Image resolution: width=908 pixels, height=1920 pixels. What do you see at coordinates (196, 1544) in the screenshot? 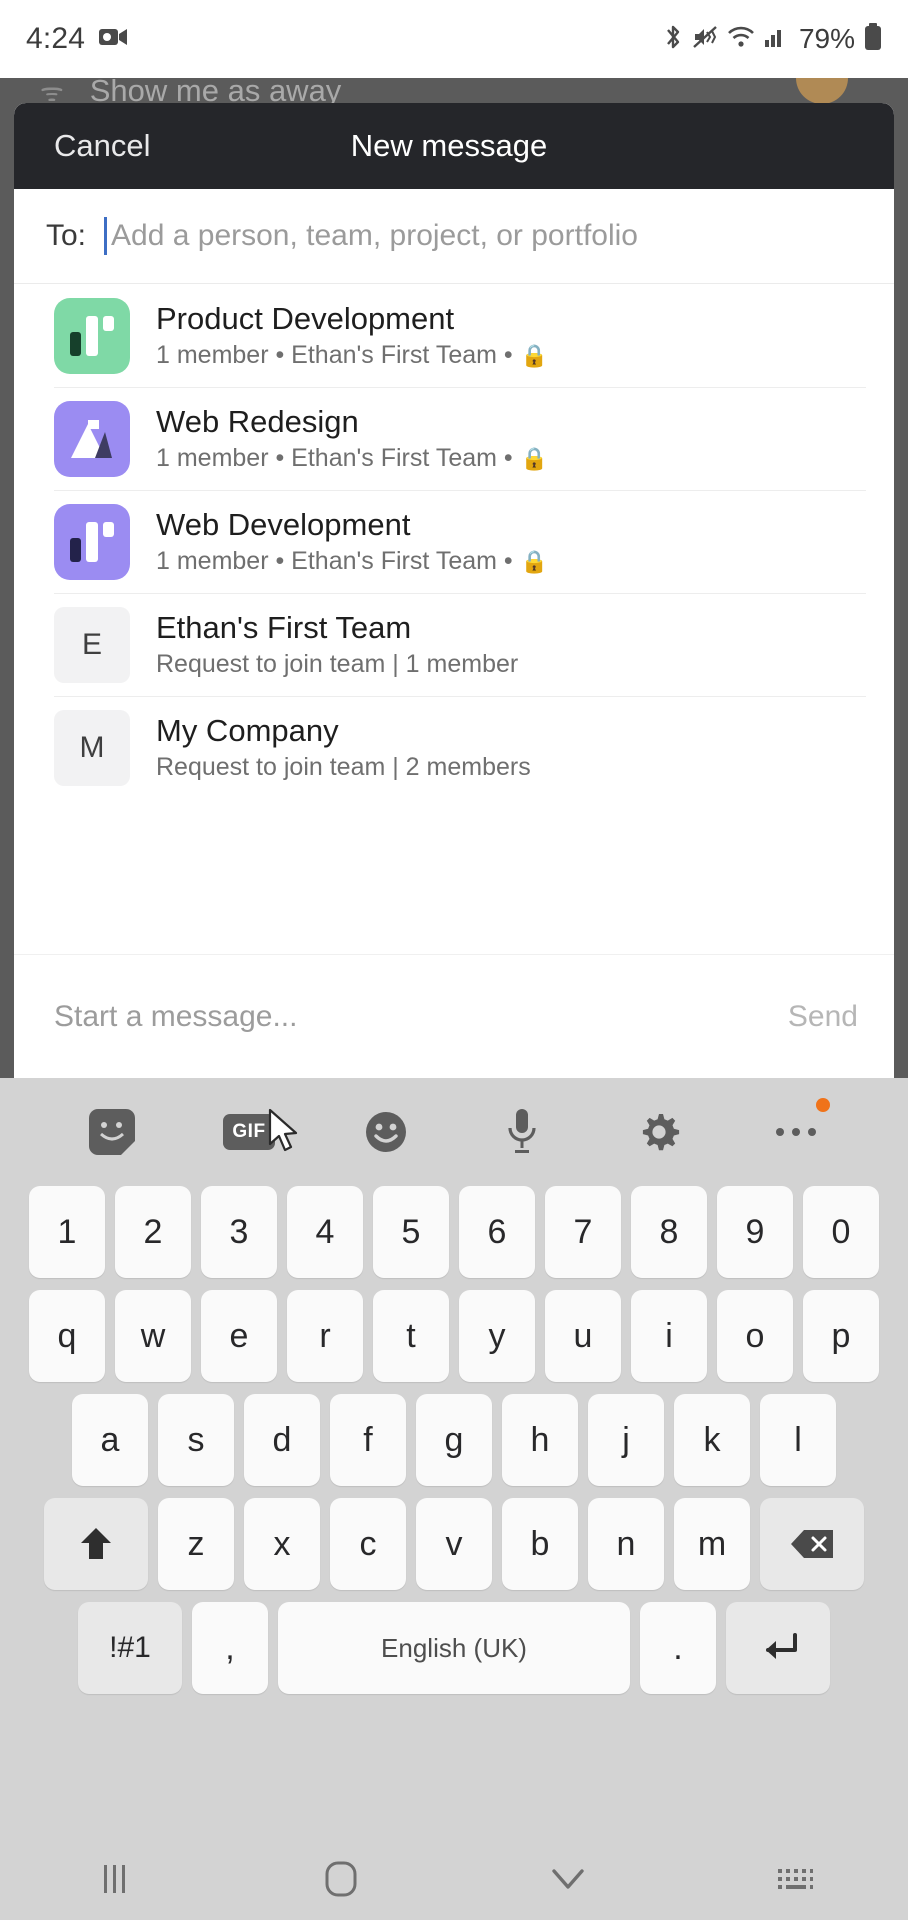
I see `key-z: z` at bounding box center [196, 1544].